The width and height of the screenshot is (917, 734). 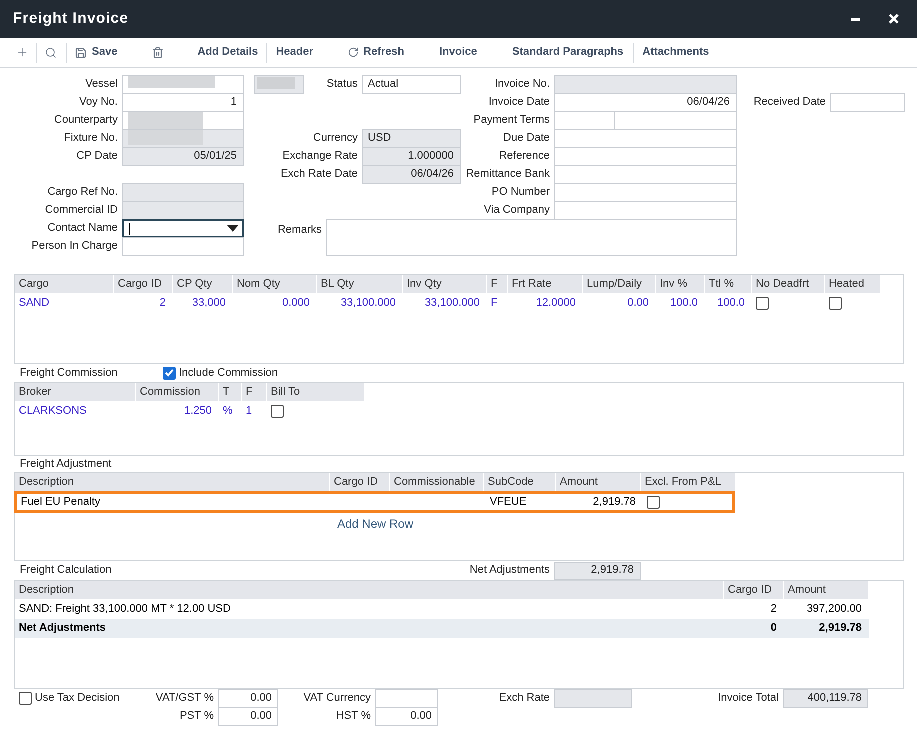 I want to click on column-header: T, so click(x=230, y=392).